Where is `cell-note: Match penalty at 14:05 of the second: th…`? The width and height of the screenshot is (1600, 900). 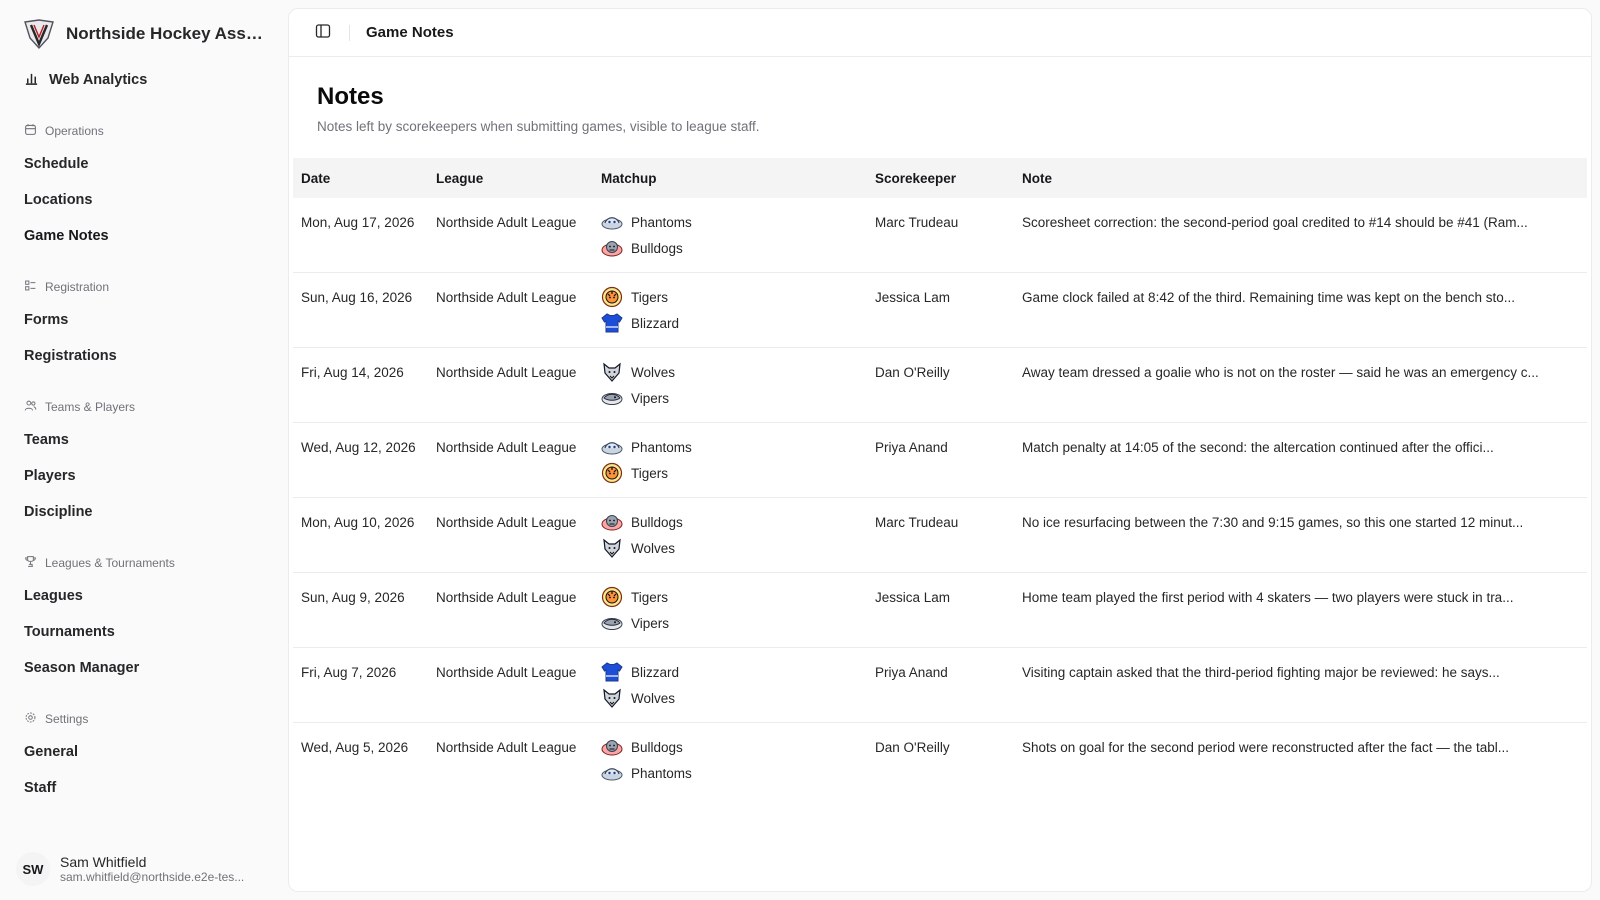 cell-note: Match penalty at 14:05 of the second: th… is located at coordinates (1300, 460).